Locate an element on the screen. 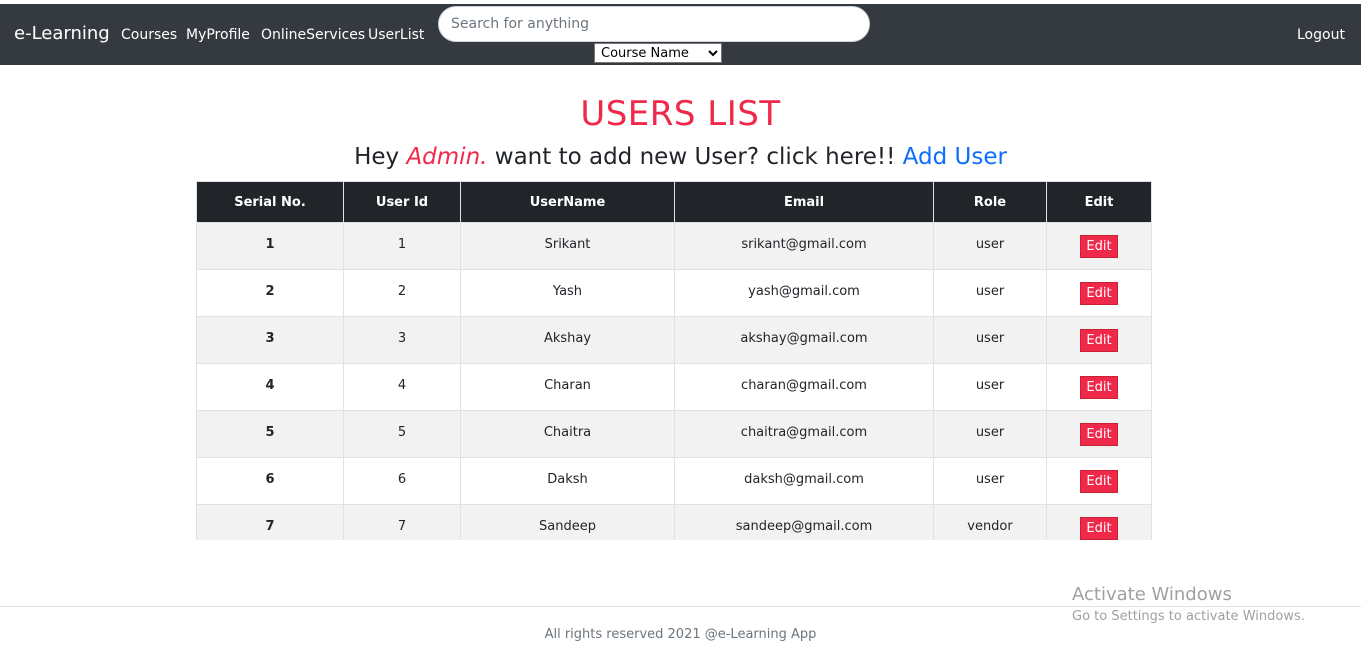 The image size is (1361, 656). cell-email: chaitra@gmail.com is located at coordinates (804, 434).